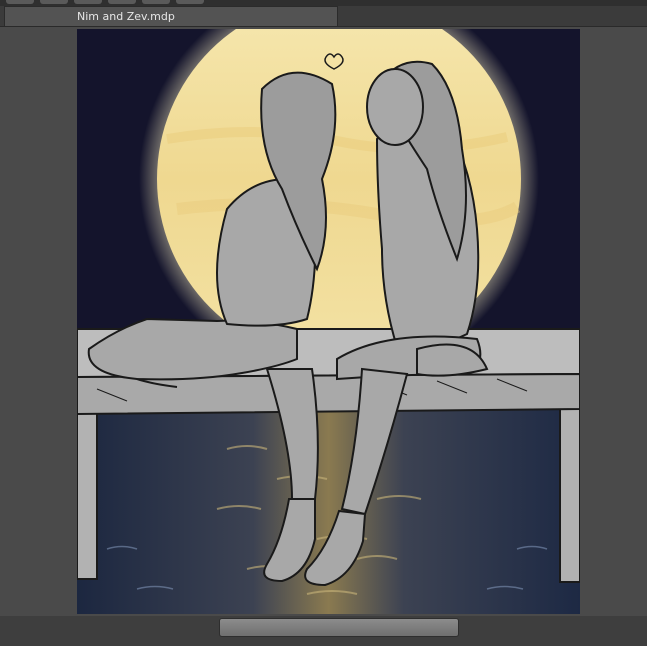 This screenshot has height=646, width=647. I want to click on document-tab: Nim and Zev.mdp, so click(171, 16).